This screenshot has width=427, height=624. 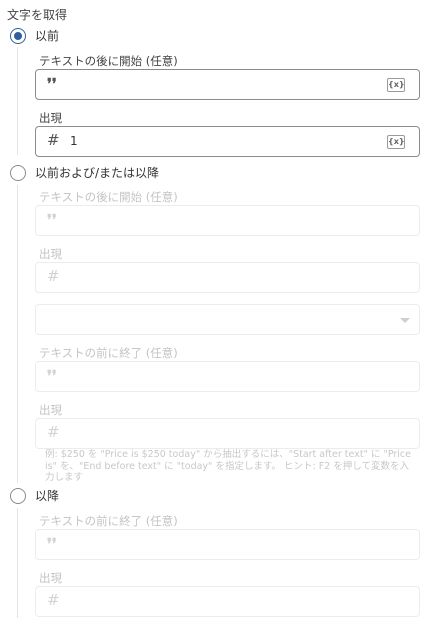 I want to click on radio-option-before: 以前, so click(x=34, y=35).